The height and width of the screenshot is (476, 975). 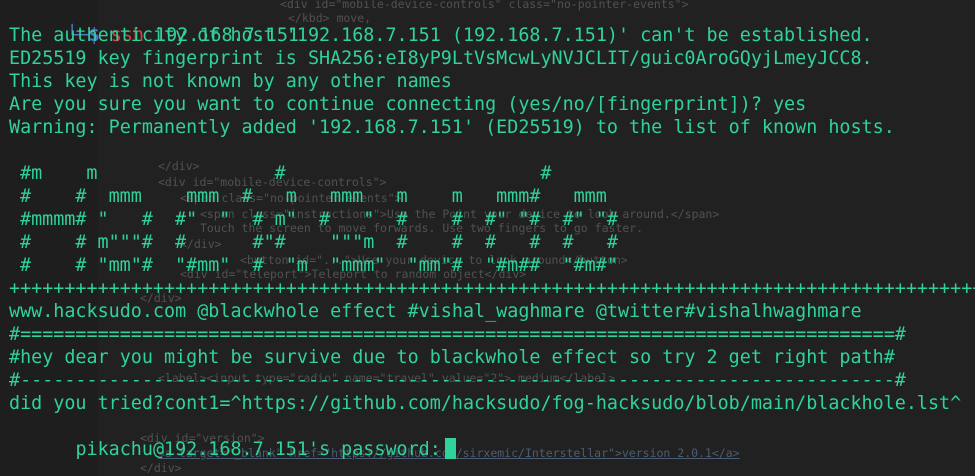 What do you see at coordinates (230, 81) in the screenshot?
I see `output-line: This key is not known by any other names` at bounding box center [230, 81].